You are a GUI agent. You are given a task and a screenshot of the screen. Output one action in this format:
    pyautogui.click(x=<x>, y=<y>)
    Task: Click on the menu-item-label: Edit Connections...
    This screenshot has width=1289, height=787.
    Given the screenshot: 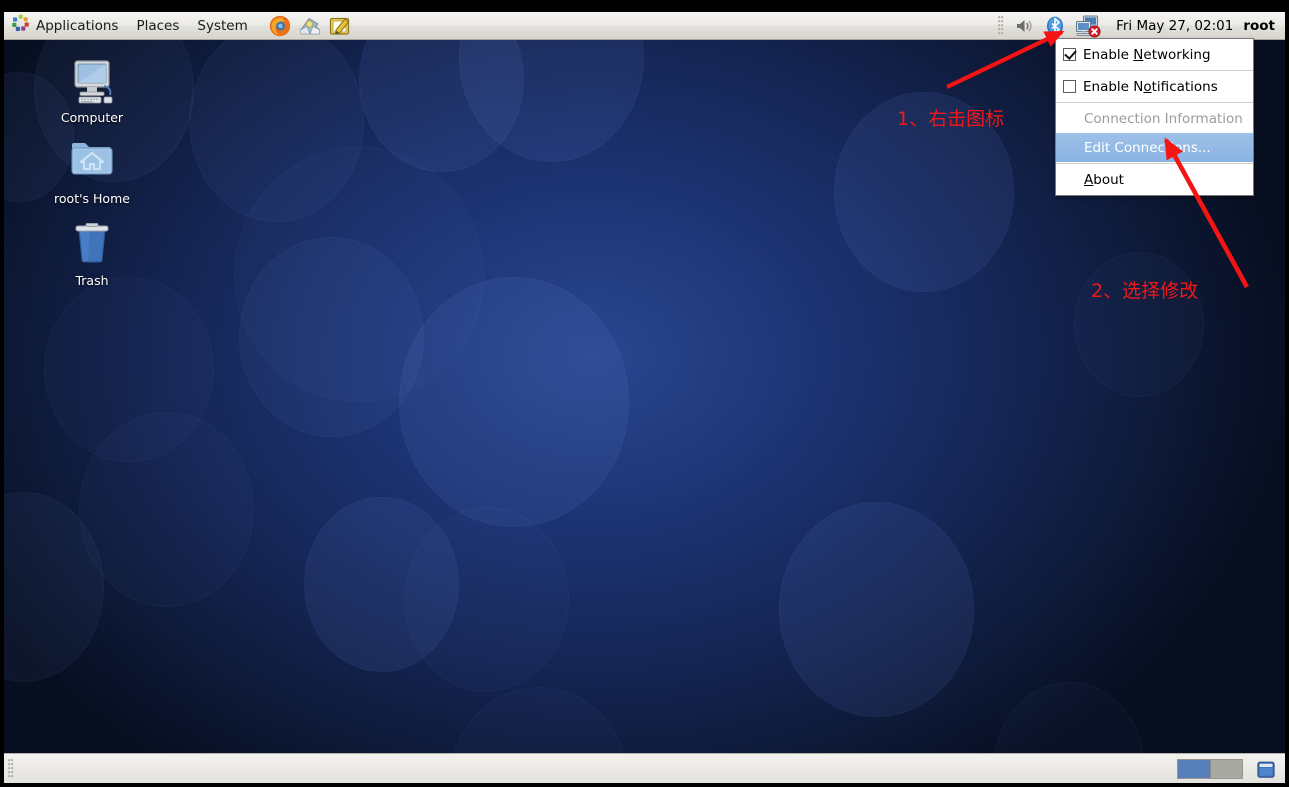 What is the action you would take?
    pyautogui.click(x=1147, y=147)
    